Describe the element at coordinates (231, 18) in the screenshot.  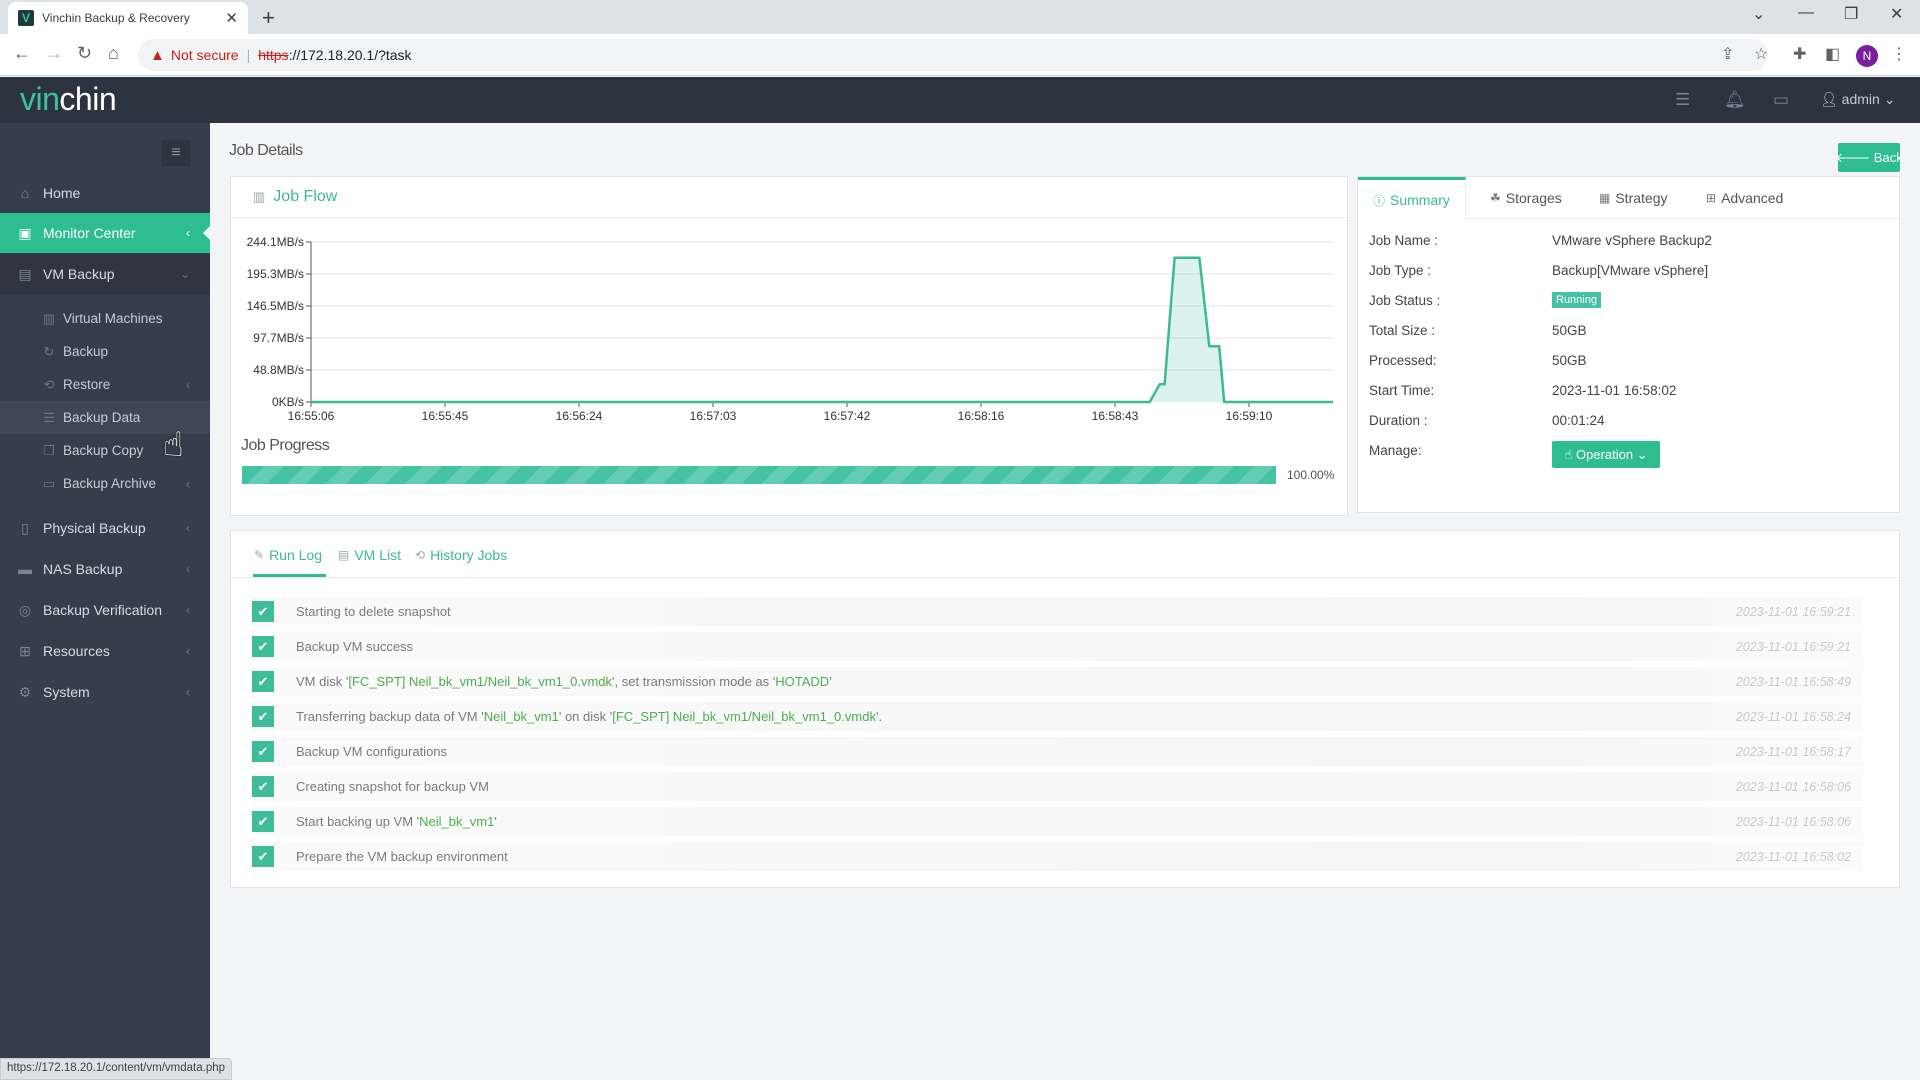
I see `close-tab-icon: ✕` at that location.